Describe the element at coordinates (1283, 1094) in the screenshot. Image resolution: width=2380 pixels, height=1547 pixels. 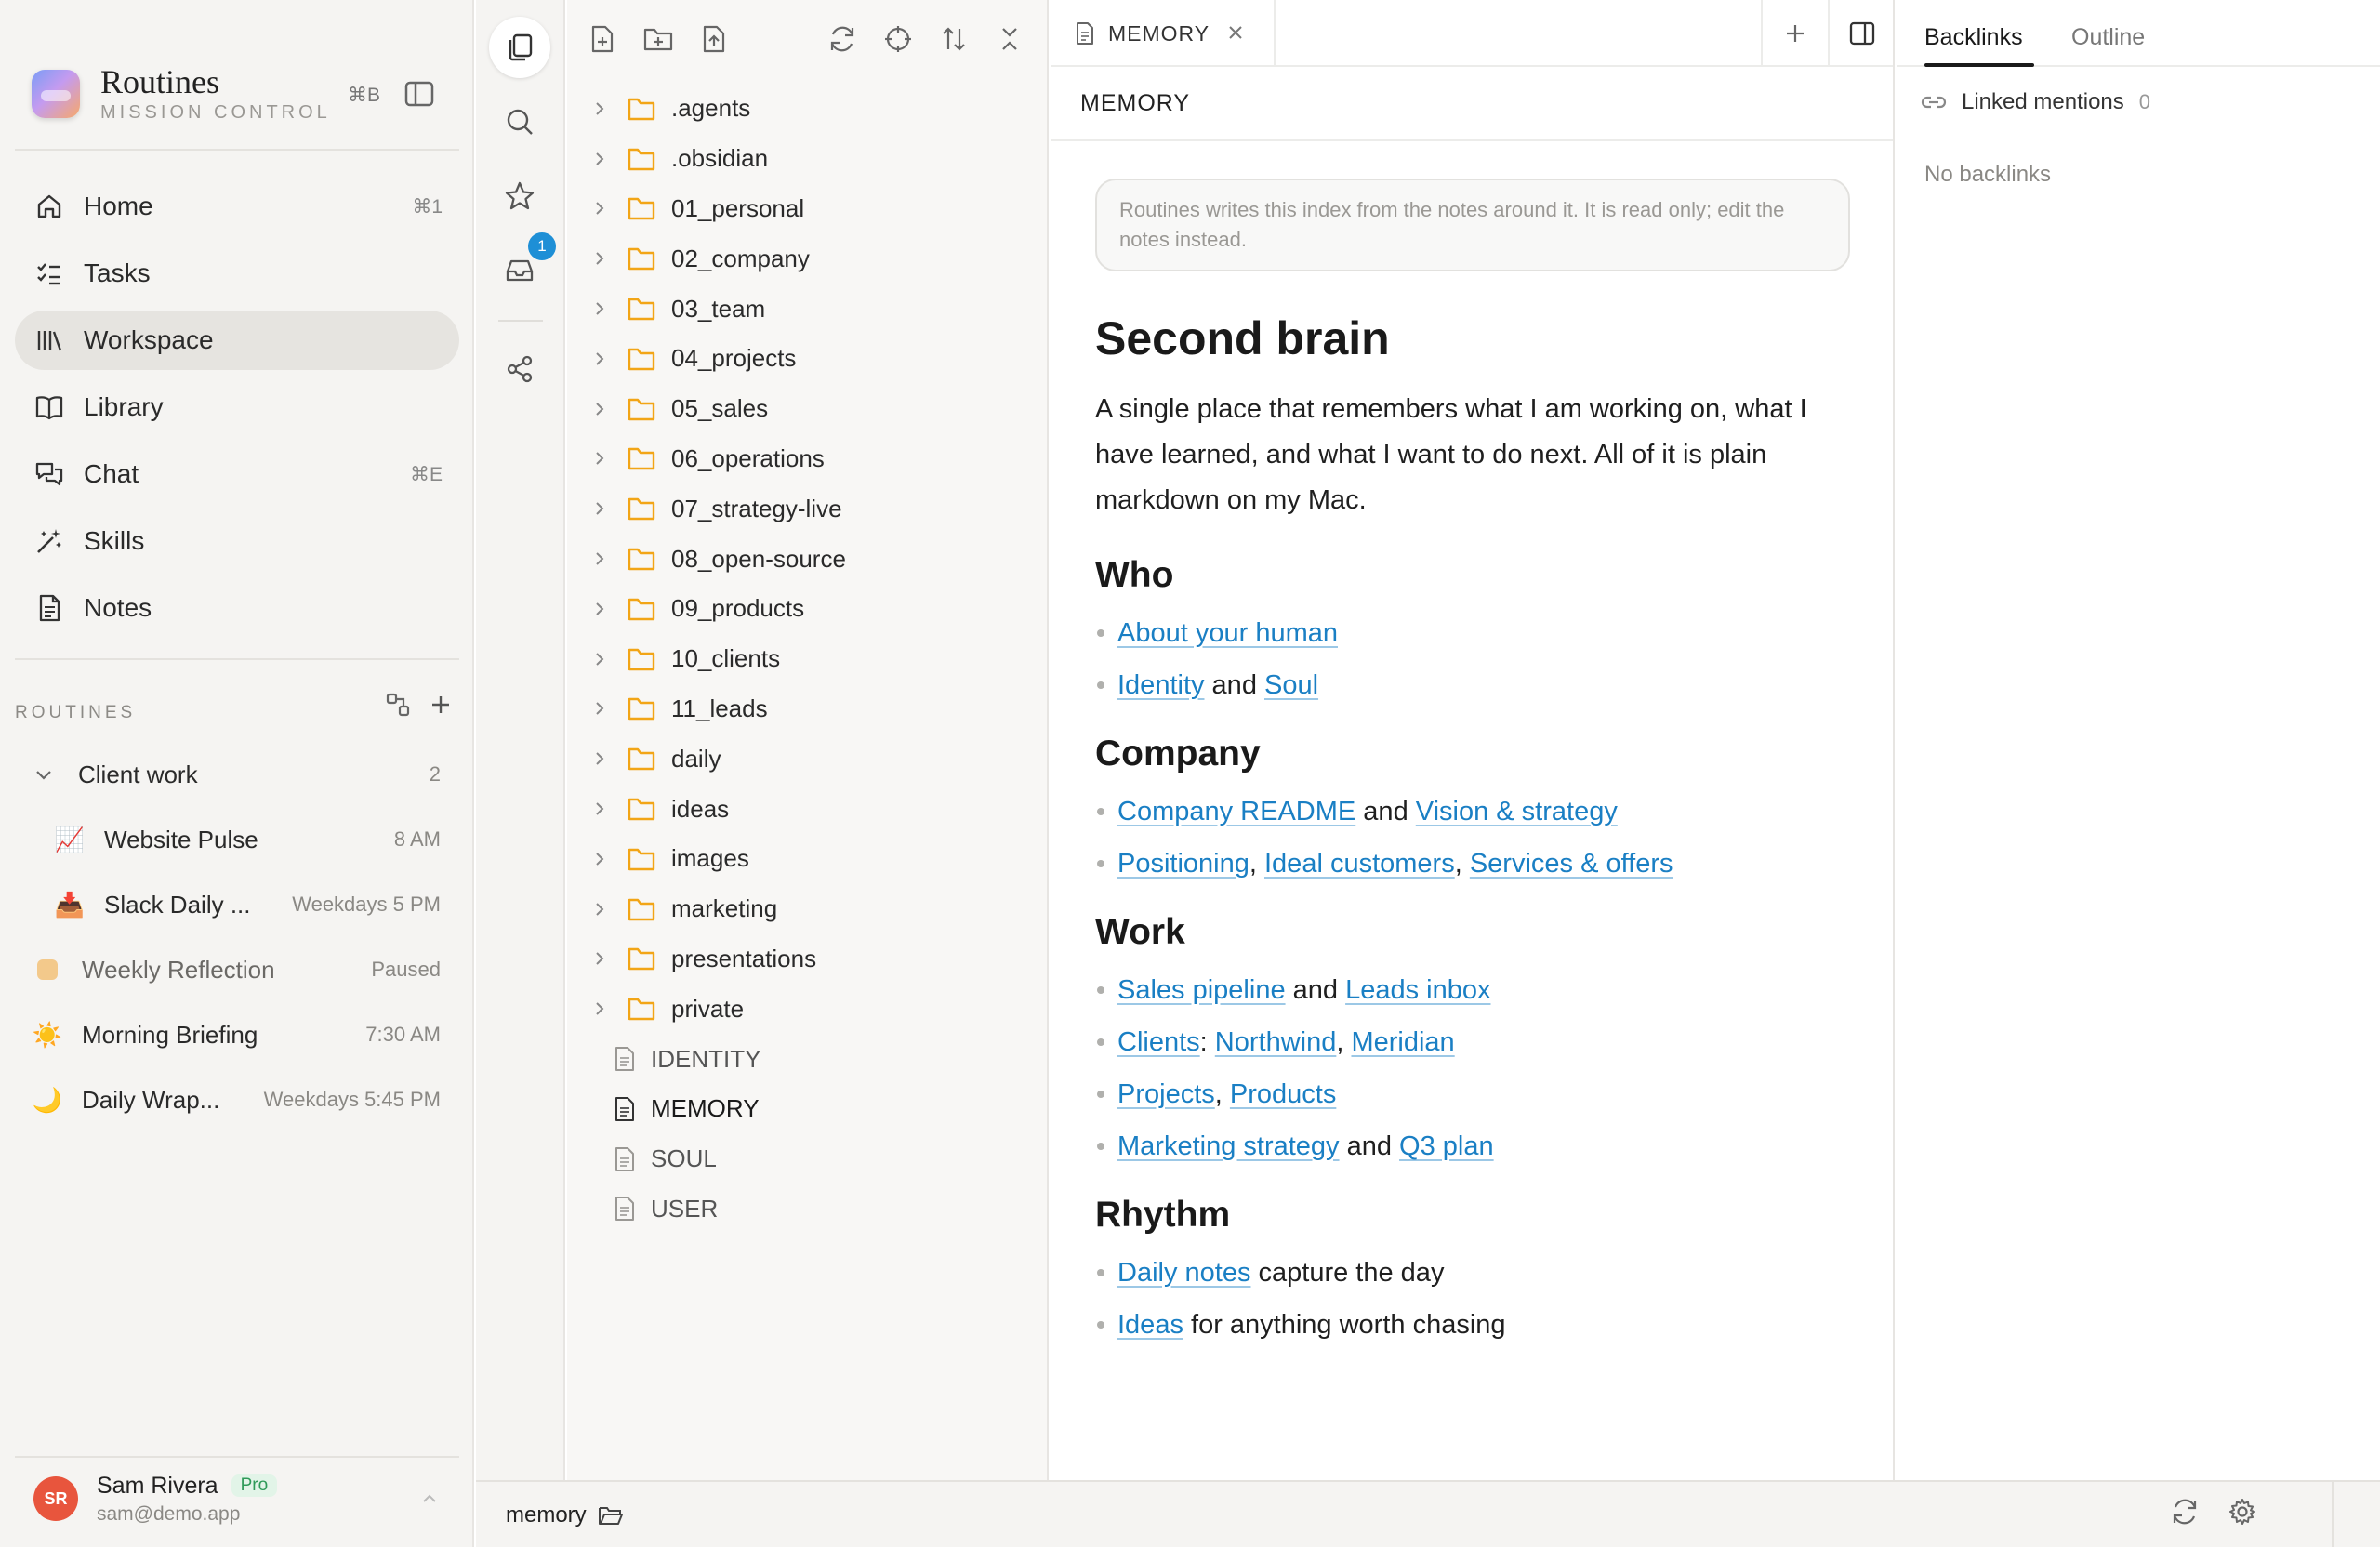
I see `note-link: Products` at that location.